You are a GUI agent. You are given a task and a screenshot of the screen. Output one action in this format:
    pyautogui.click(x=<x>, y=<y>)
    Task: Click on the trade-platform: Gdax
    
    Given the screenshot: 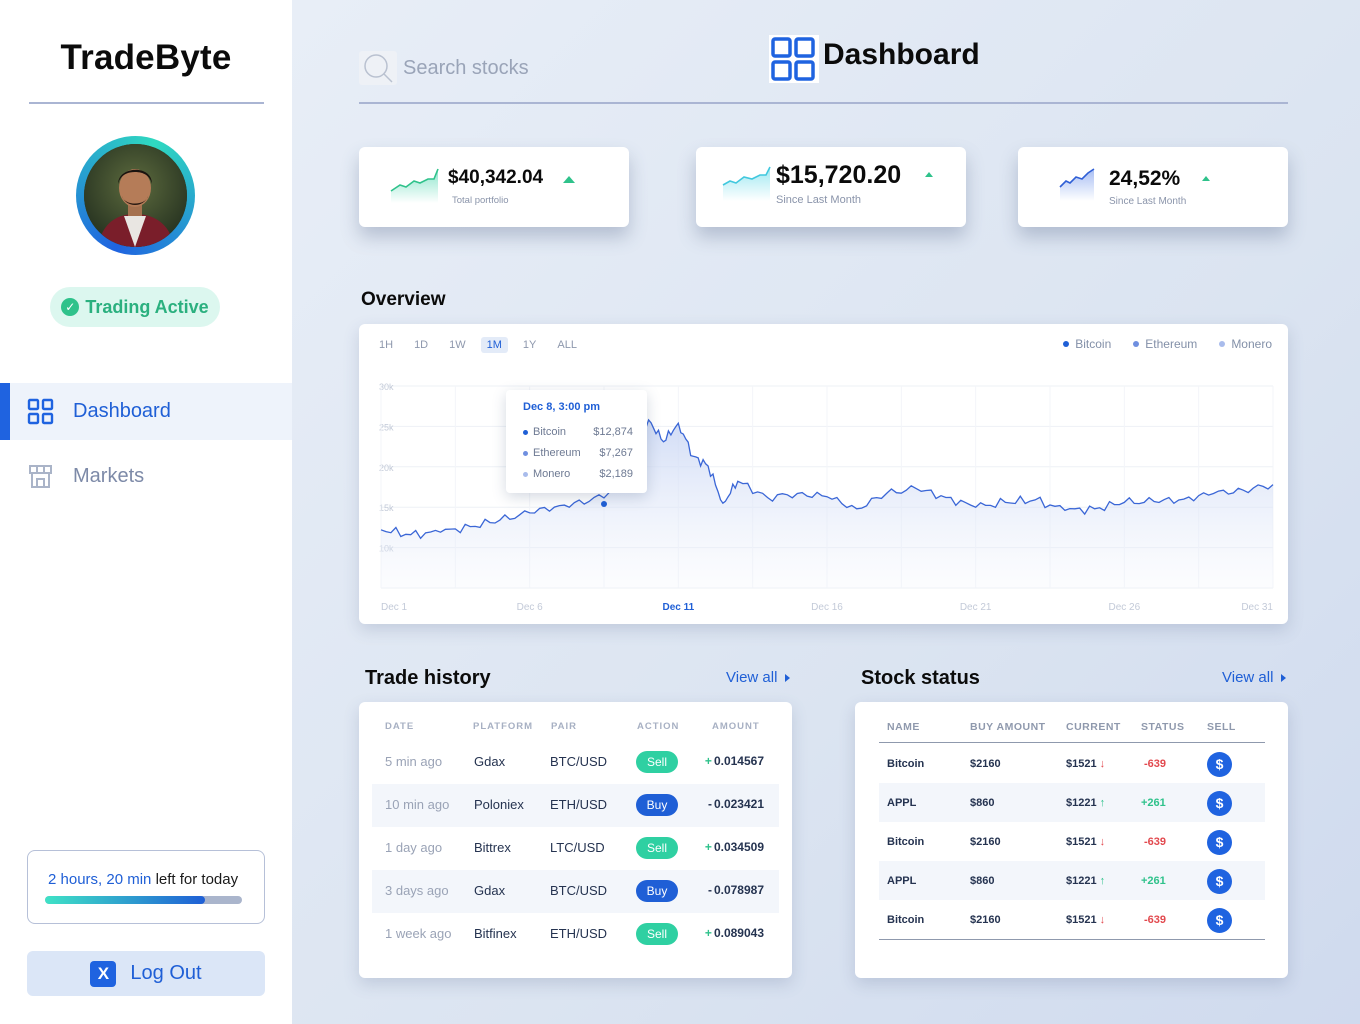 What is the action you would take?
    pyautogui.click(x=490, y=890)
    